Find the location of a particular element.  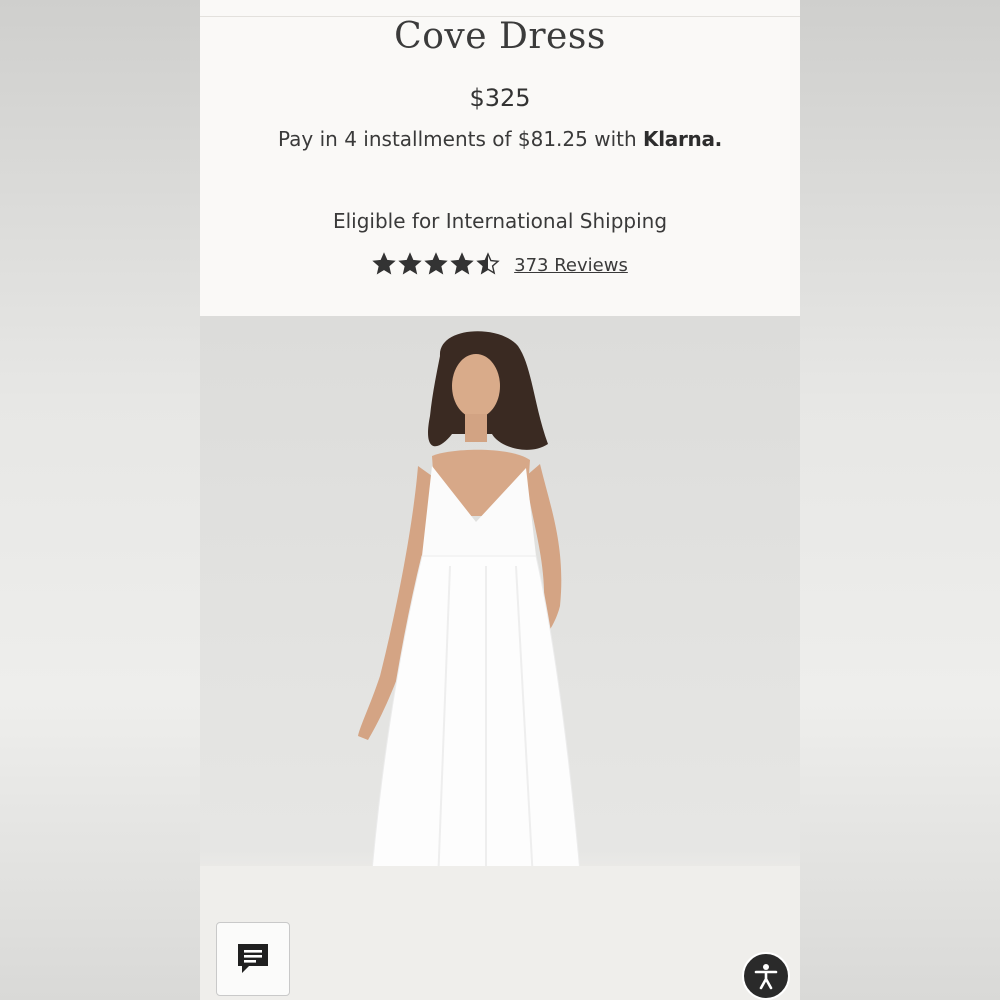

chat-bubble-icon is located at coordinates (253, 958).